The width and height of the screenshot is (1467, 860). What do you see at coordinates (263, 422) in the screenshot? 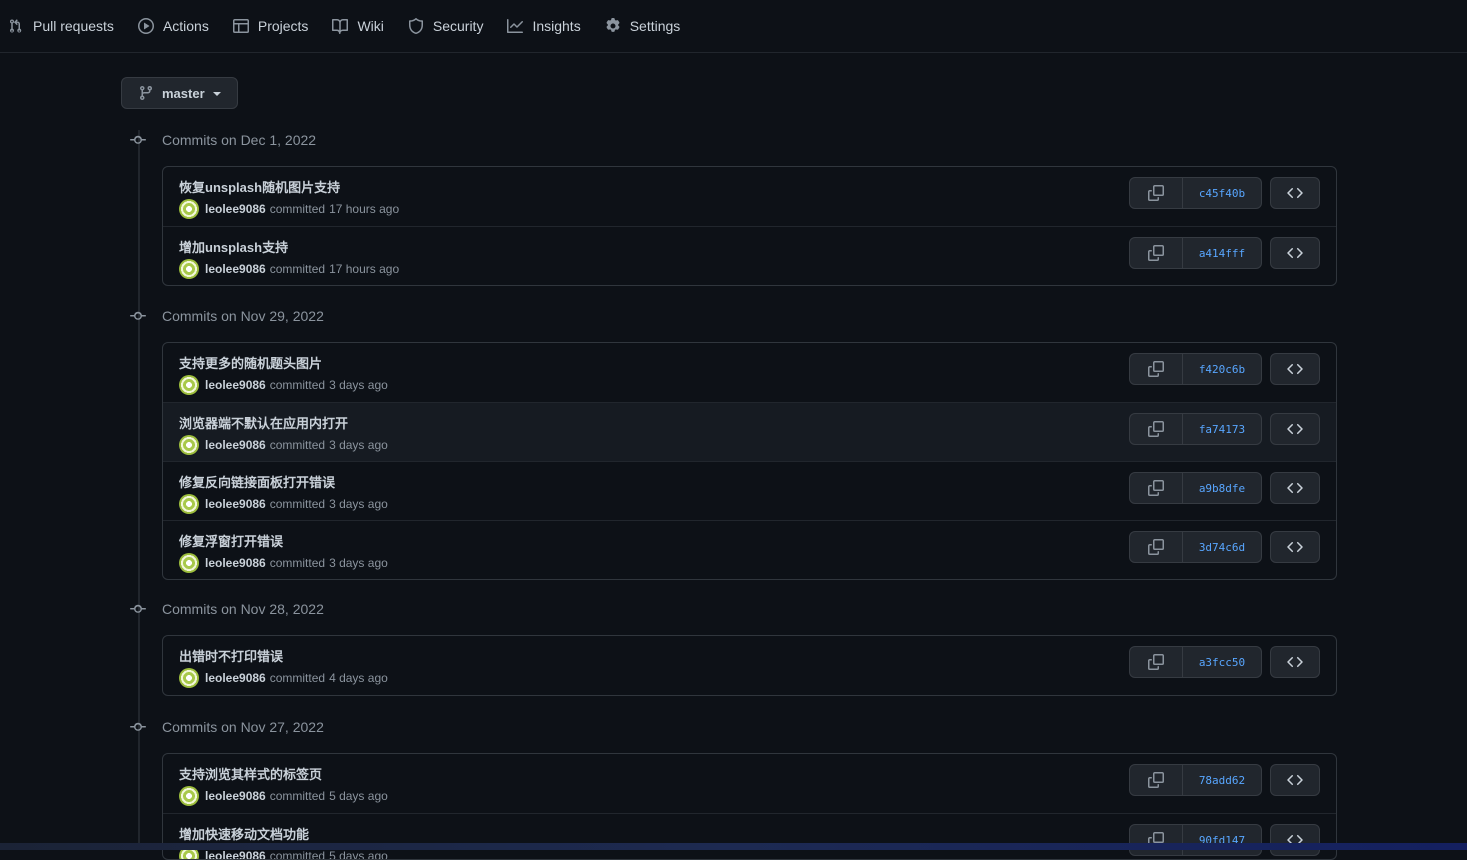
I see `commit-message-link: 浏览器端不默认在应用内打开` at bounding box center [263, 422].